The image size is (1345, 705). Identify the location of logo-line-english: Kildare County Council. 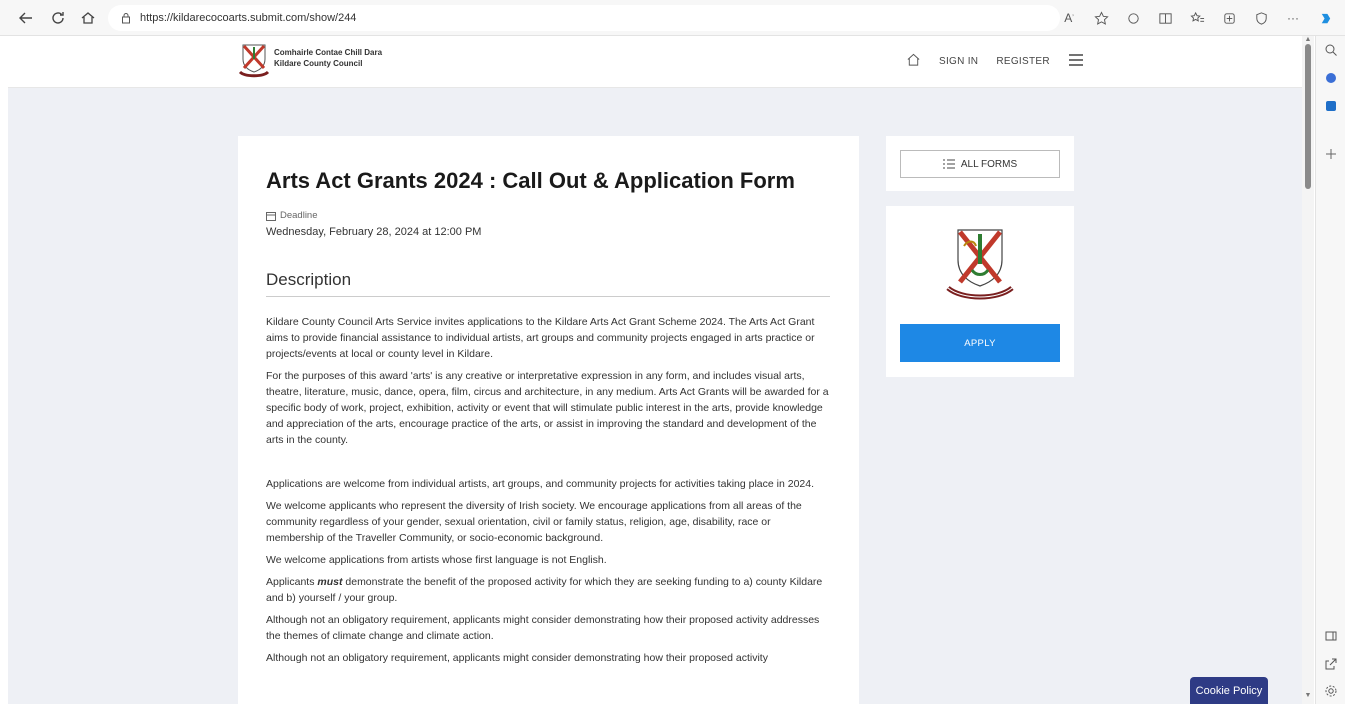
(318, 63).